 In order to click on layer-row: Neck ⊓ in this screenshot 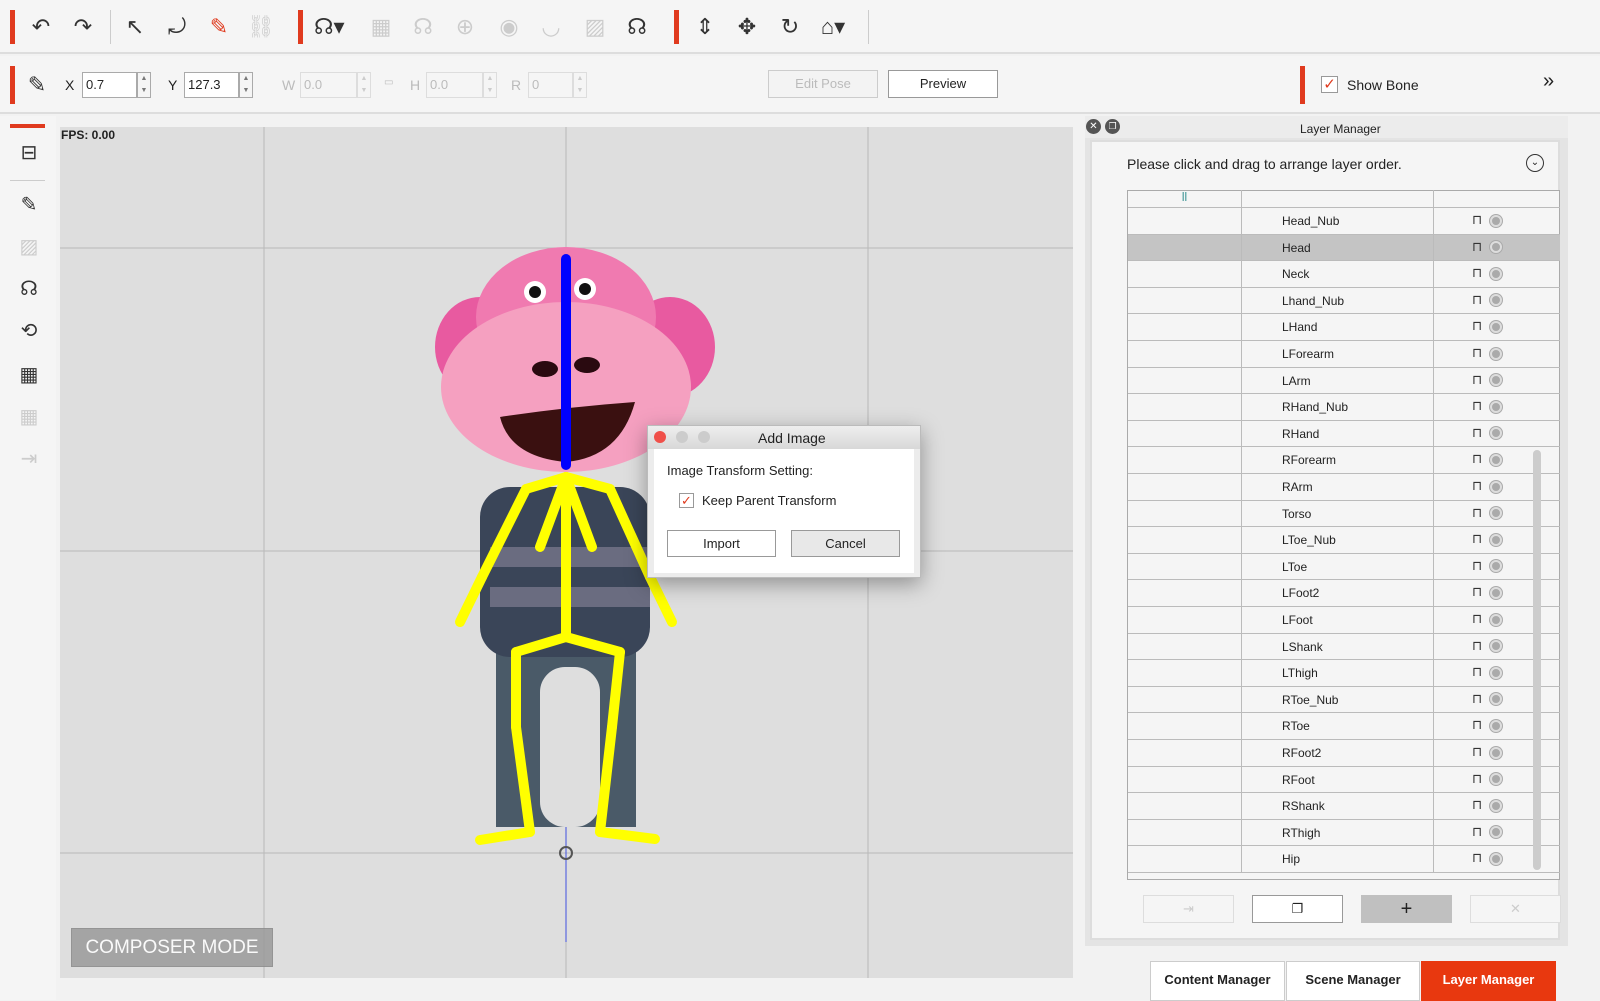, I will do `click(1344, 274)`.